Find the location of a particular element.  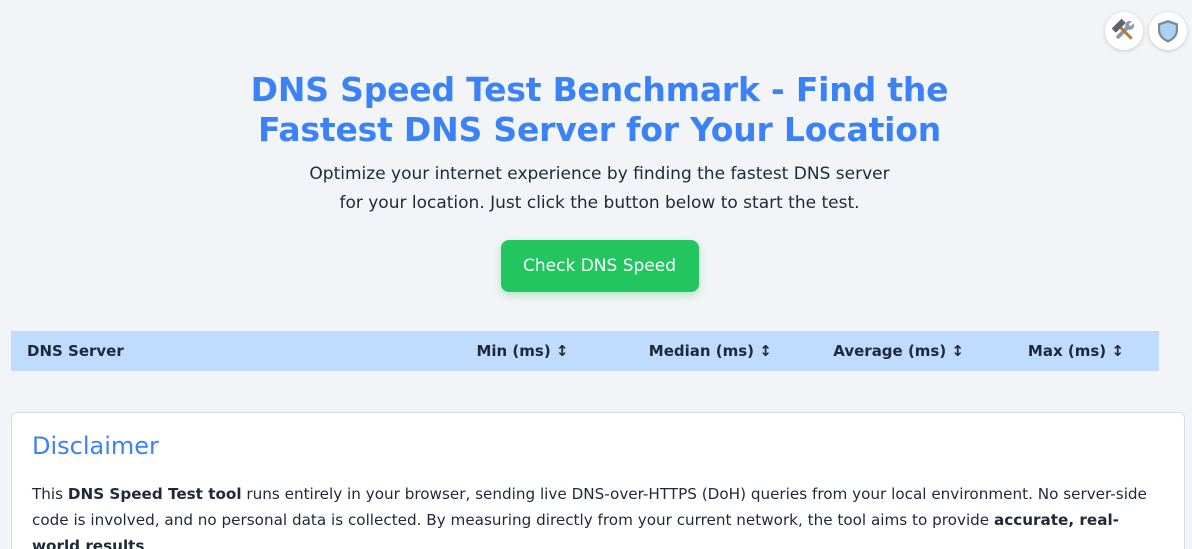

column-header-max: Max (ms) ↕ is located at coordinates (1075, 351).